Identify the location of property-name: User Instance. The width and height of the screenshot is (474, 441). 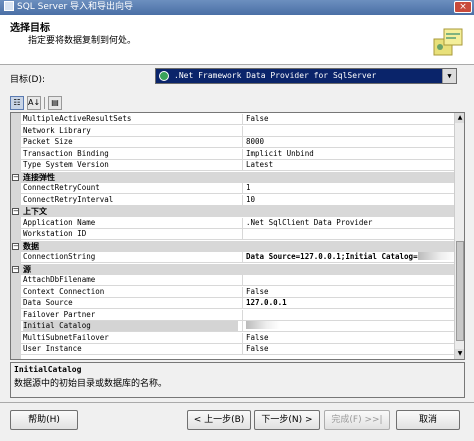
(52, 348).